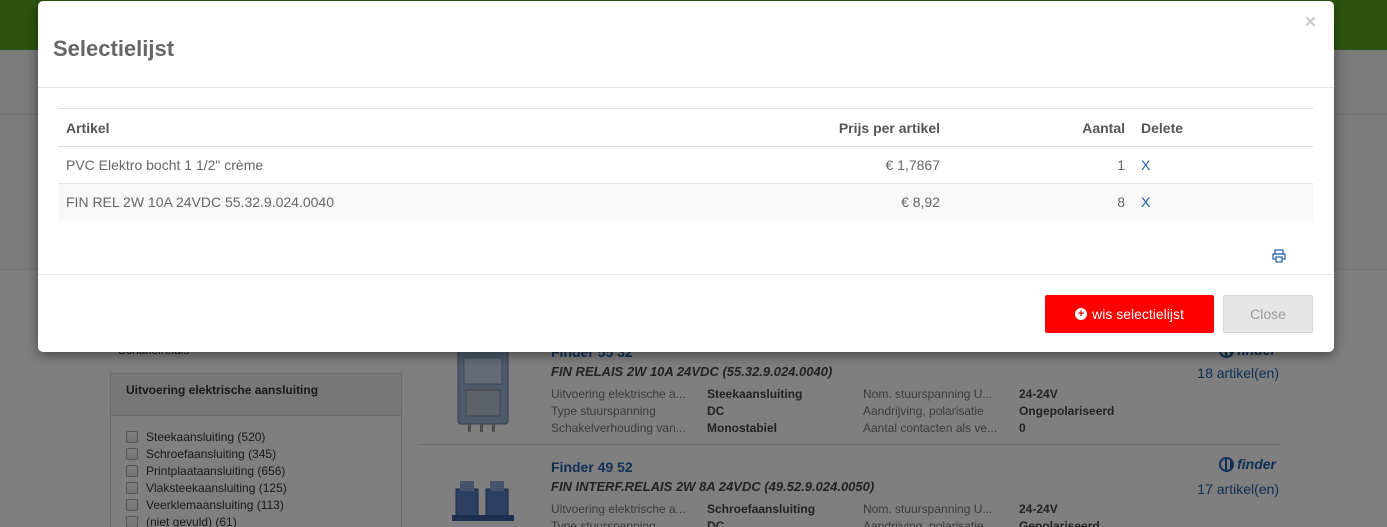 Image resolution: width=1387 pixels, height=527 pixels. What do you see at coordinates (1129, 314) in the screenshot?
I see `clear-selection-button: + wis selectielijst` at bounding box center [1129, 314].